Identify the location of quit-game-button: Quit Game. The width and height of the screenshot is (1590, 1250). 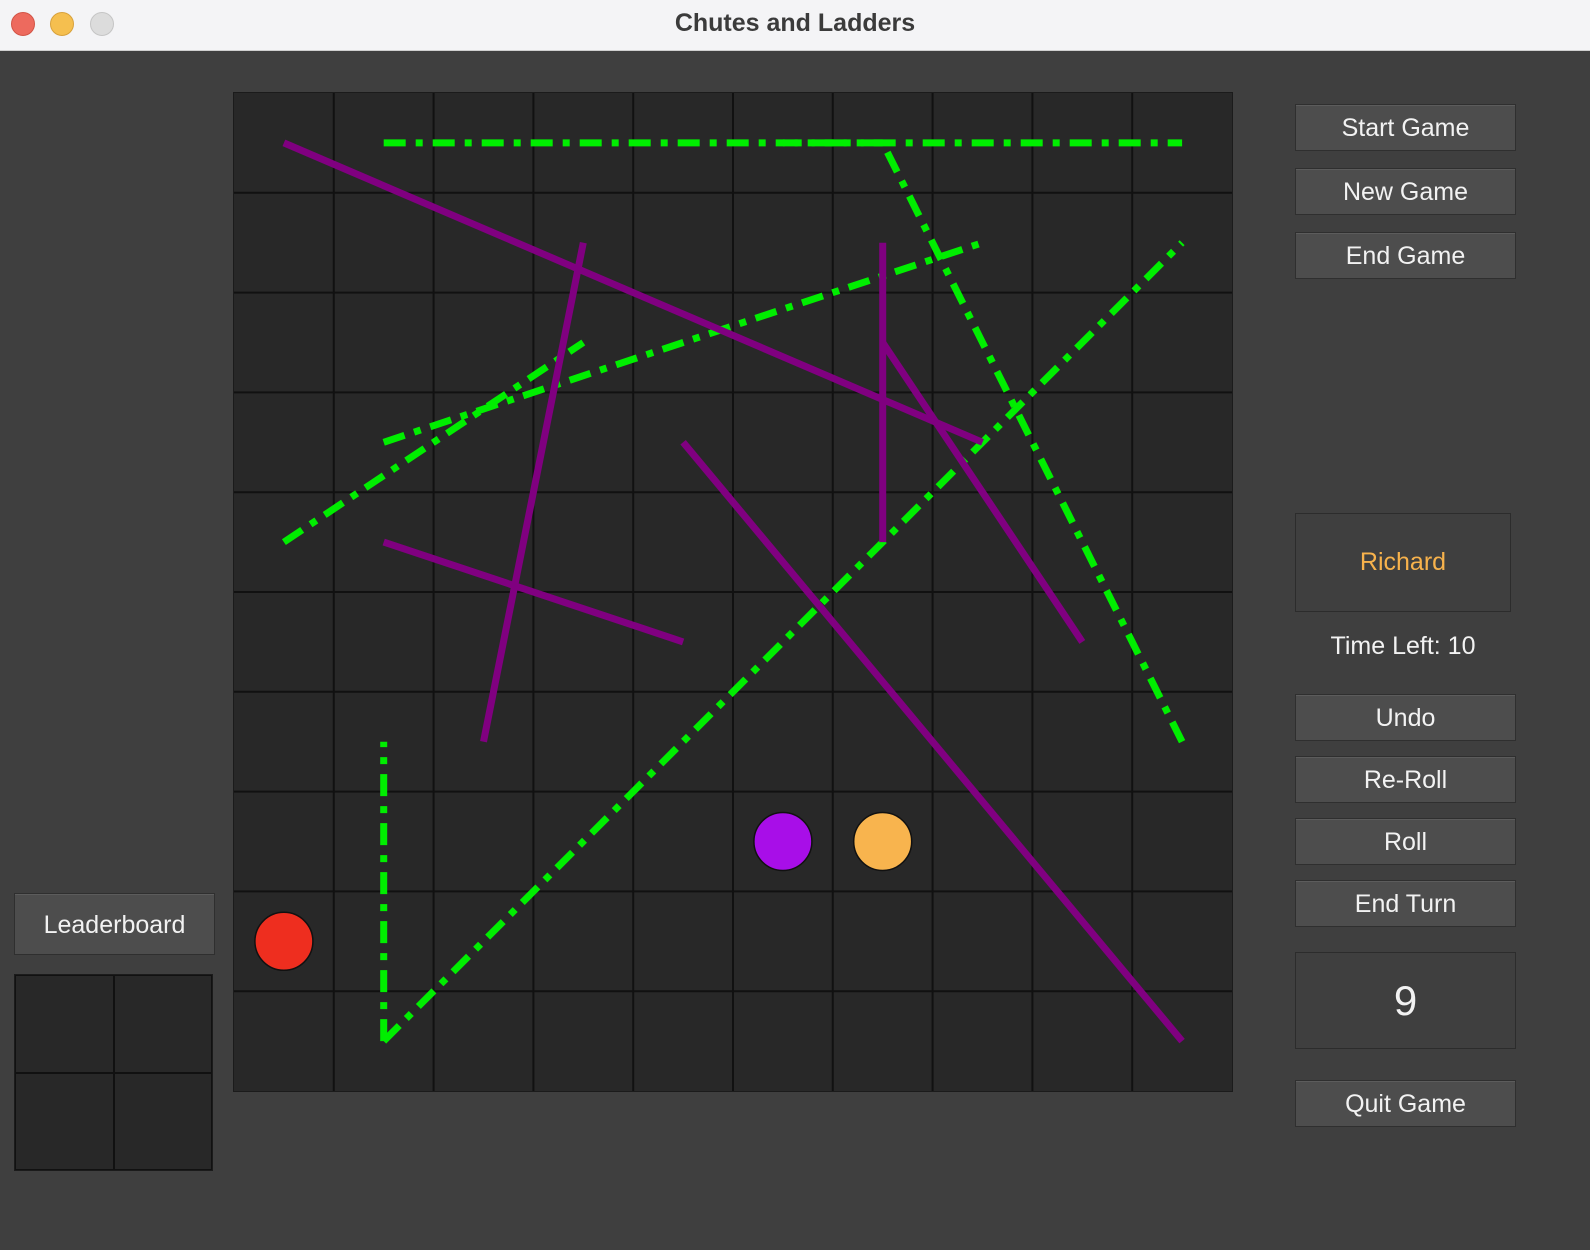
(1405, 1103).